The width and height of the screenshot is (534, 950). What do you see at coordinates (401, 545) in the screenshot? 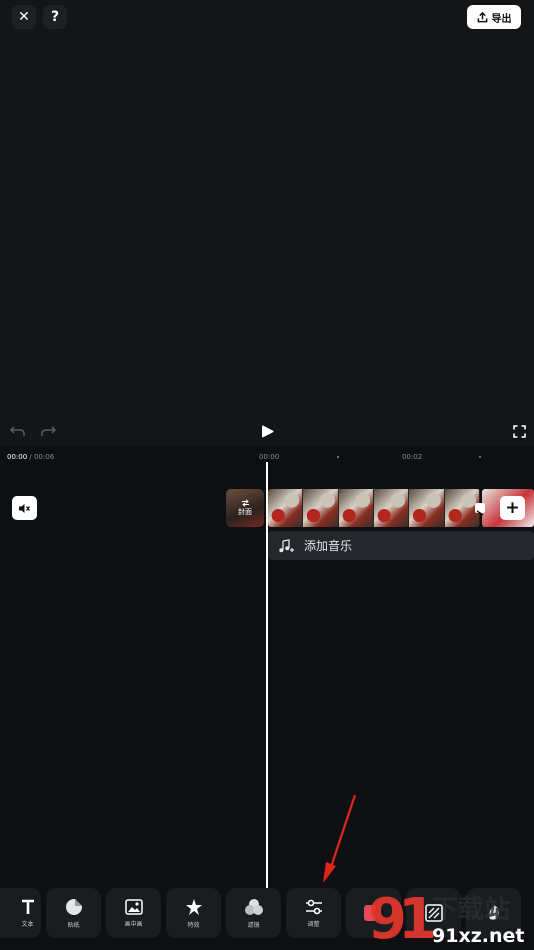
I see `add-music-track: 添加音乐` at bounding box center [401, 545].